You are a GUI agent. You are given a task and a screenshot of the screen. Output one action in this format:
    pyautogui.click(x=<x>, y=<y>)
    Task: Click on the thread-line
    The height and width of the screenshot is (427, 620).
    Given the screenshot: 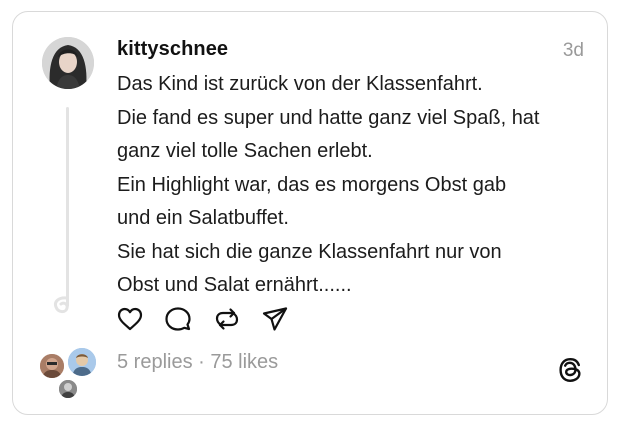 What is the action you would take?
    pyautogui.click(x=67, y=207)
    